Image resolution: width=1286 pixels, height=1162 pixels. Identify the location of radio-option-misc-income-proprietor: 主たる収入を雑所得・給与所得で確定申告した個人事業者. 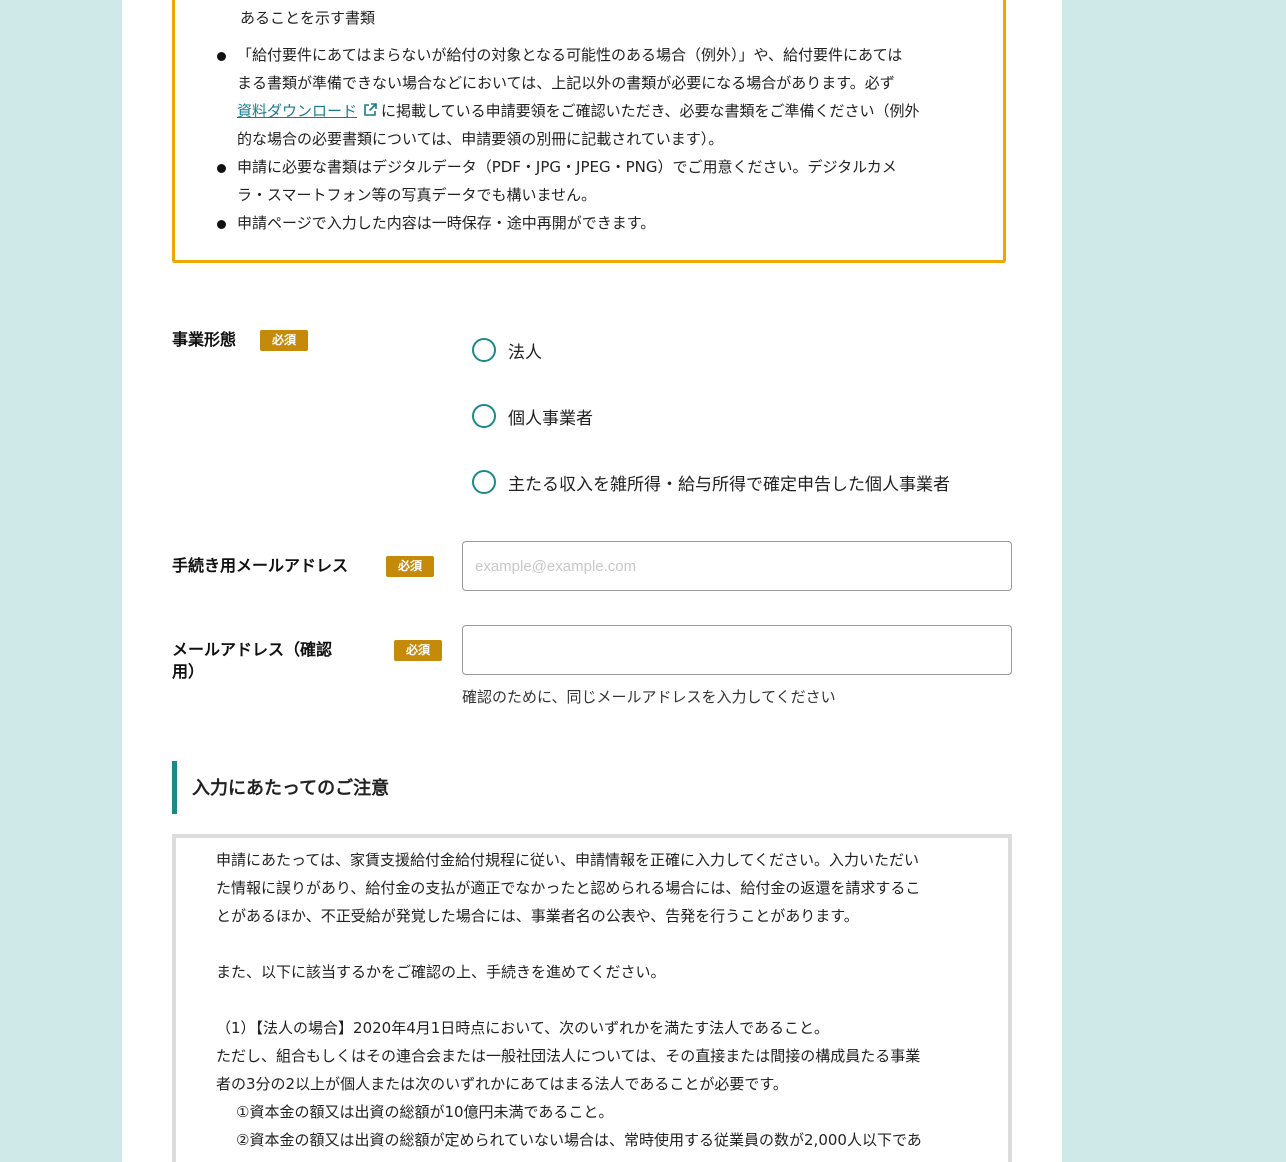
(711, 482).